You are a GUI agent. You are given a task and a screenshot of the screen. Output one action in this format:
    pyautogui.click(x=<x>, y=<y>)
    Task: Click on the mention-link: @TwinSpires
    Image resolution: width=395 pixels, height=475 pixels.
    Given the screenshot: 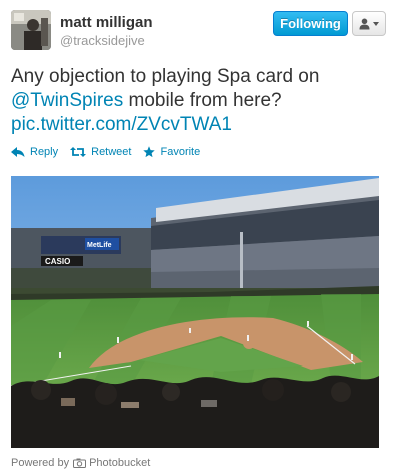 What is the action you would take?
    pyautogui.click(x=67, y=100)
    